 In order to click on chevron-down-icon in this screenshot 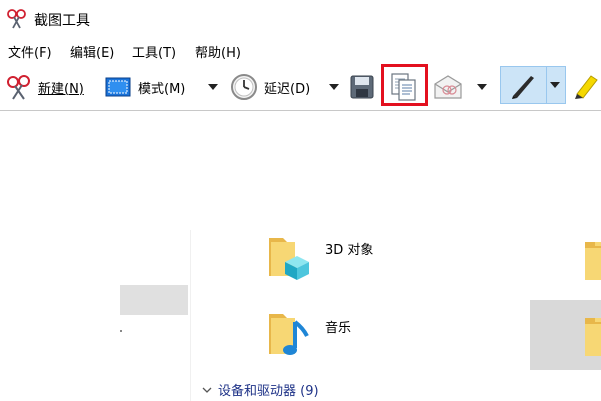, I will do `click(207, 390)`.